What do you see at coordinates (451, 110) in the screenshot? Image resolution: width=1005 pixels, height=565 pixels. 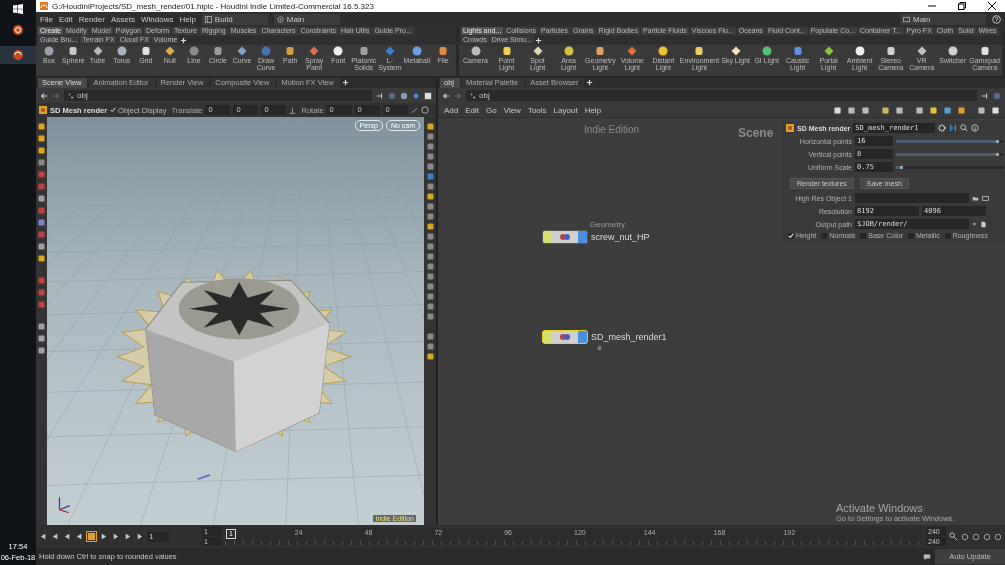 I see `menu-item: Add` at bounding box center [451, 110].